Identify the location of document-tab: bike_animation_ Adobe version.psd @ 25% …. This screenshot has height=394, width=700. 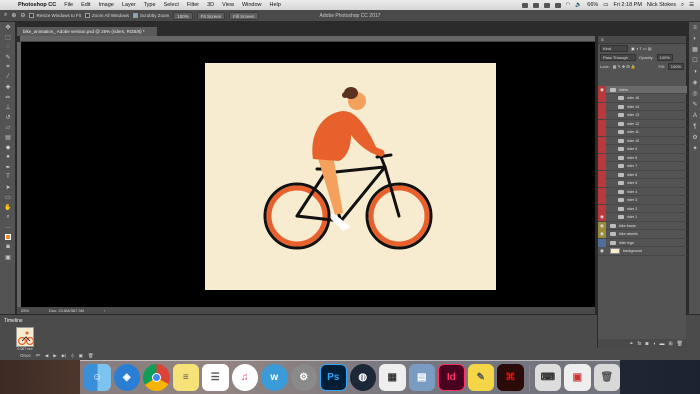
(87, 31).